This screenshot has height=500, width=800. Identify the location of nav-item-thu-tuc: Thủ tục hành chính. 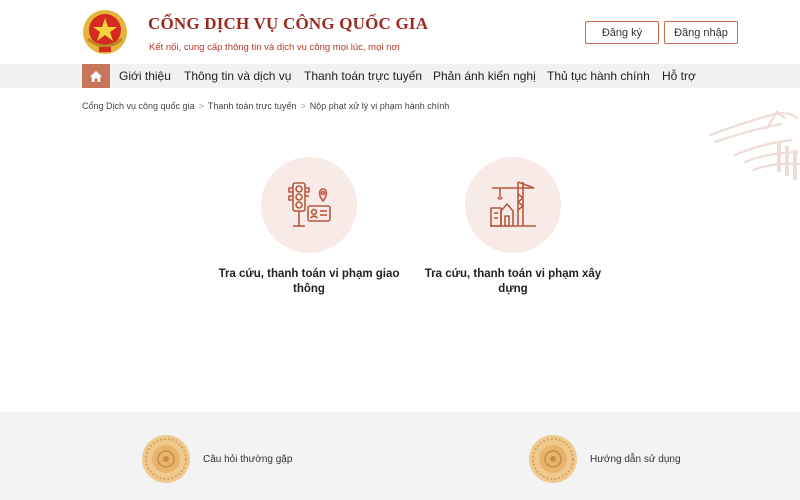
(598, 76).